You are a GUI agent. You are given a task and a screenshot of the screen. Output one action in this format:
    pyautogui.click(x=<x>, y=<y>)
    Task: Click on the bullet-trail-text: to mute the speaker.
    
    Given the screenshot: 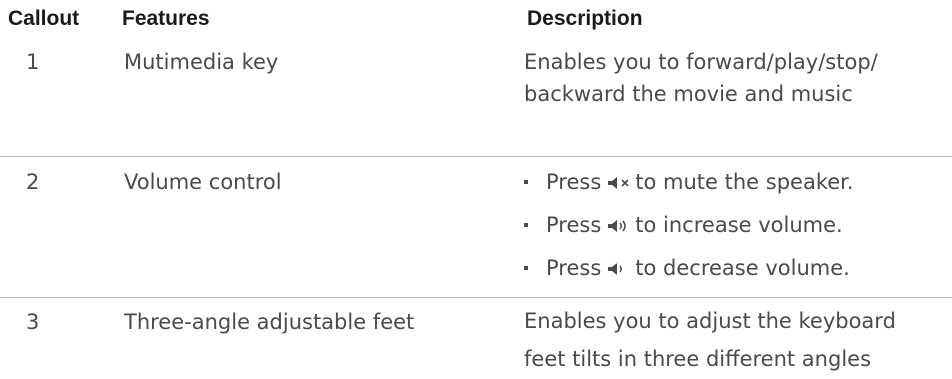 What is the action you would take?
    pyautogui.click(x=744, y=182)
    